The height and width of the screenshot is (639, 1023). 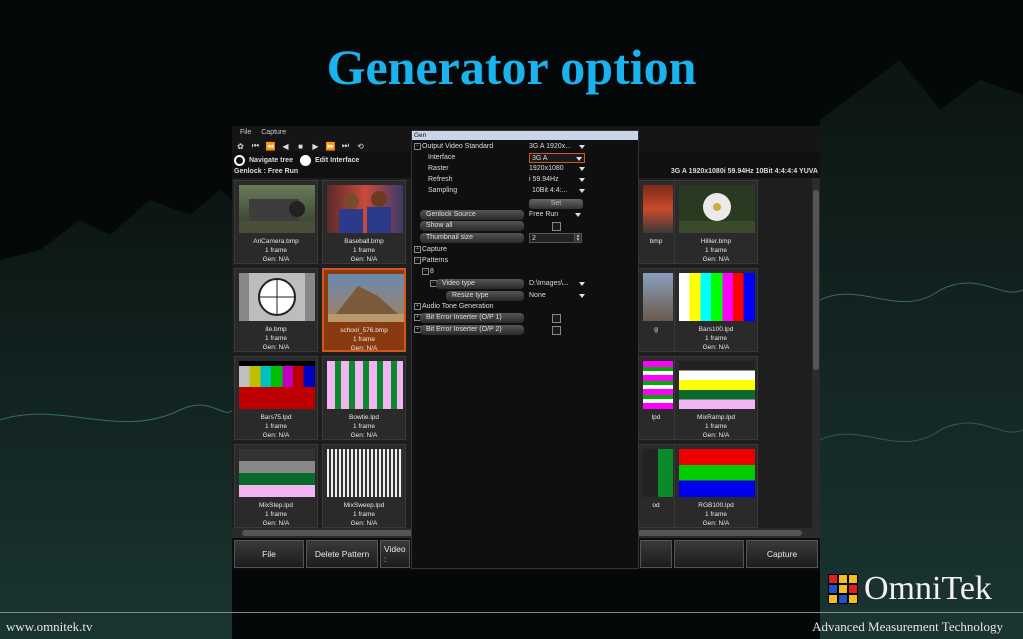 What do you see at coordinates (364, 310) in the screenshot?
I see `thumbnail-cell-selected: school_576.bmp 1 frame Gen: N/A` at bounding box center [364, 310].